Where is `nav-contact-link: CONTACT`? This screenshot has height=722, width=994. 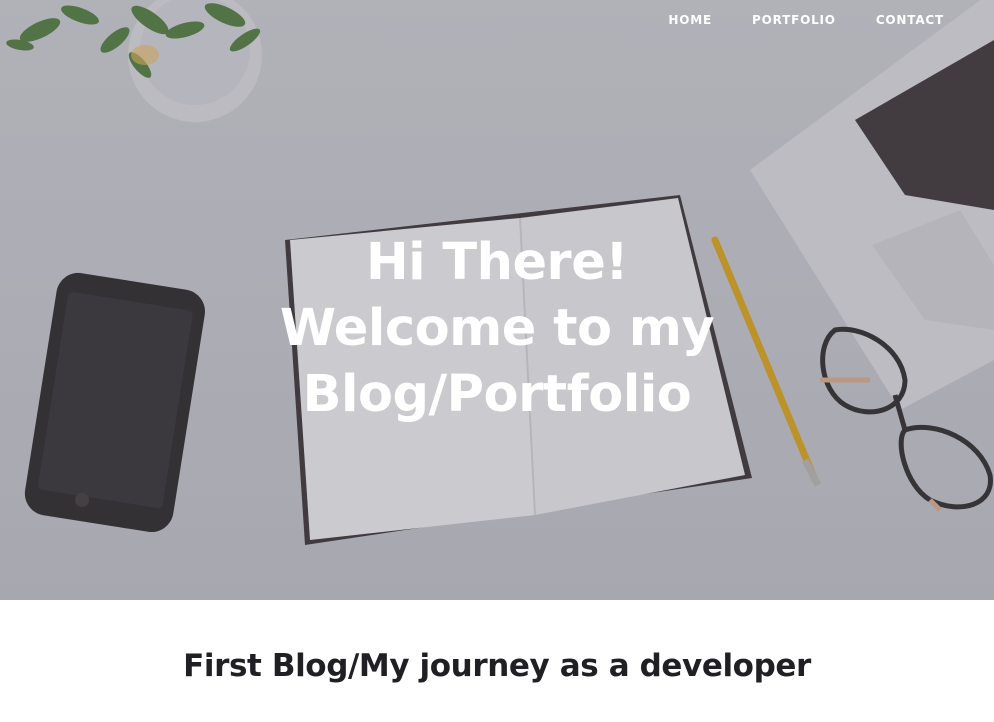 nav-contact-link: CONTACT is located at coordinates (910, 20).